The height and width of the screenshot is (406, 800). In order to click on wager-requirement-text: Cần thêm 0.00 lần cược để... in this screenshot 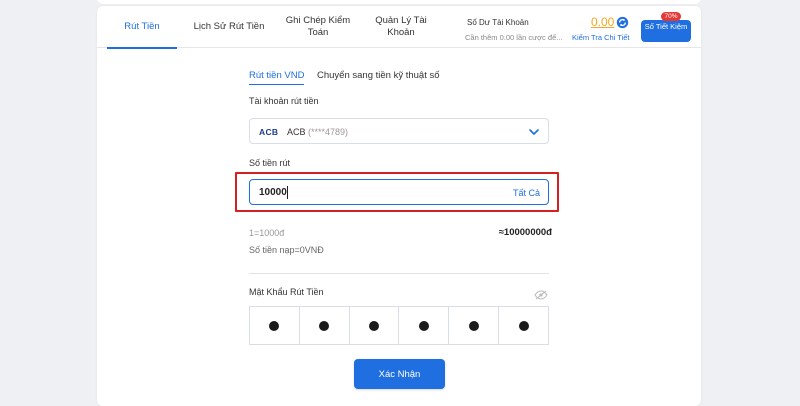, I will do `click(514, 37)`.